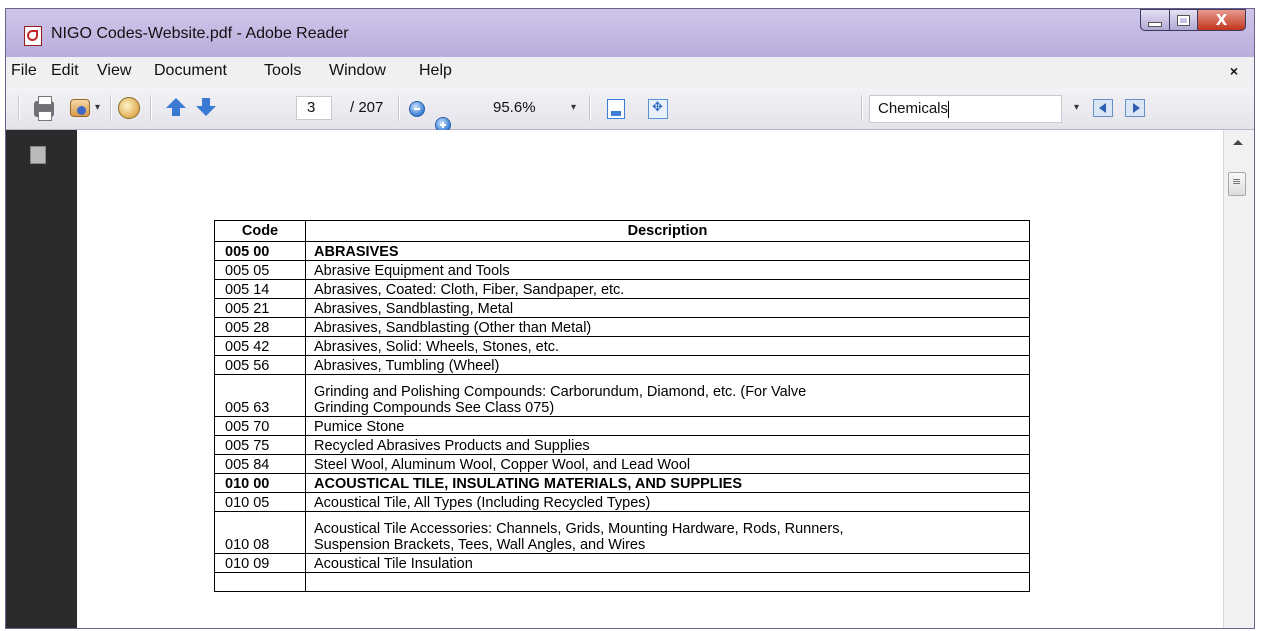 The width and height of the screenshot is (1261, 631). I want to click on email-icon, so click(80, 108).